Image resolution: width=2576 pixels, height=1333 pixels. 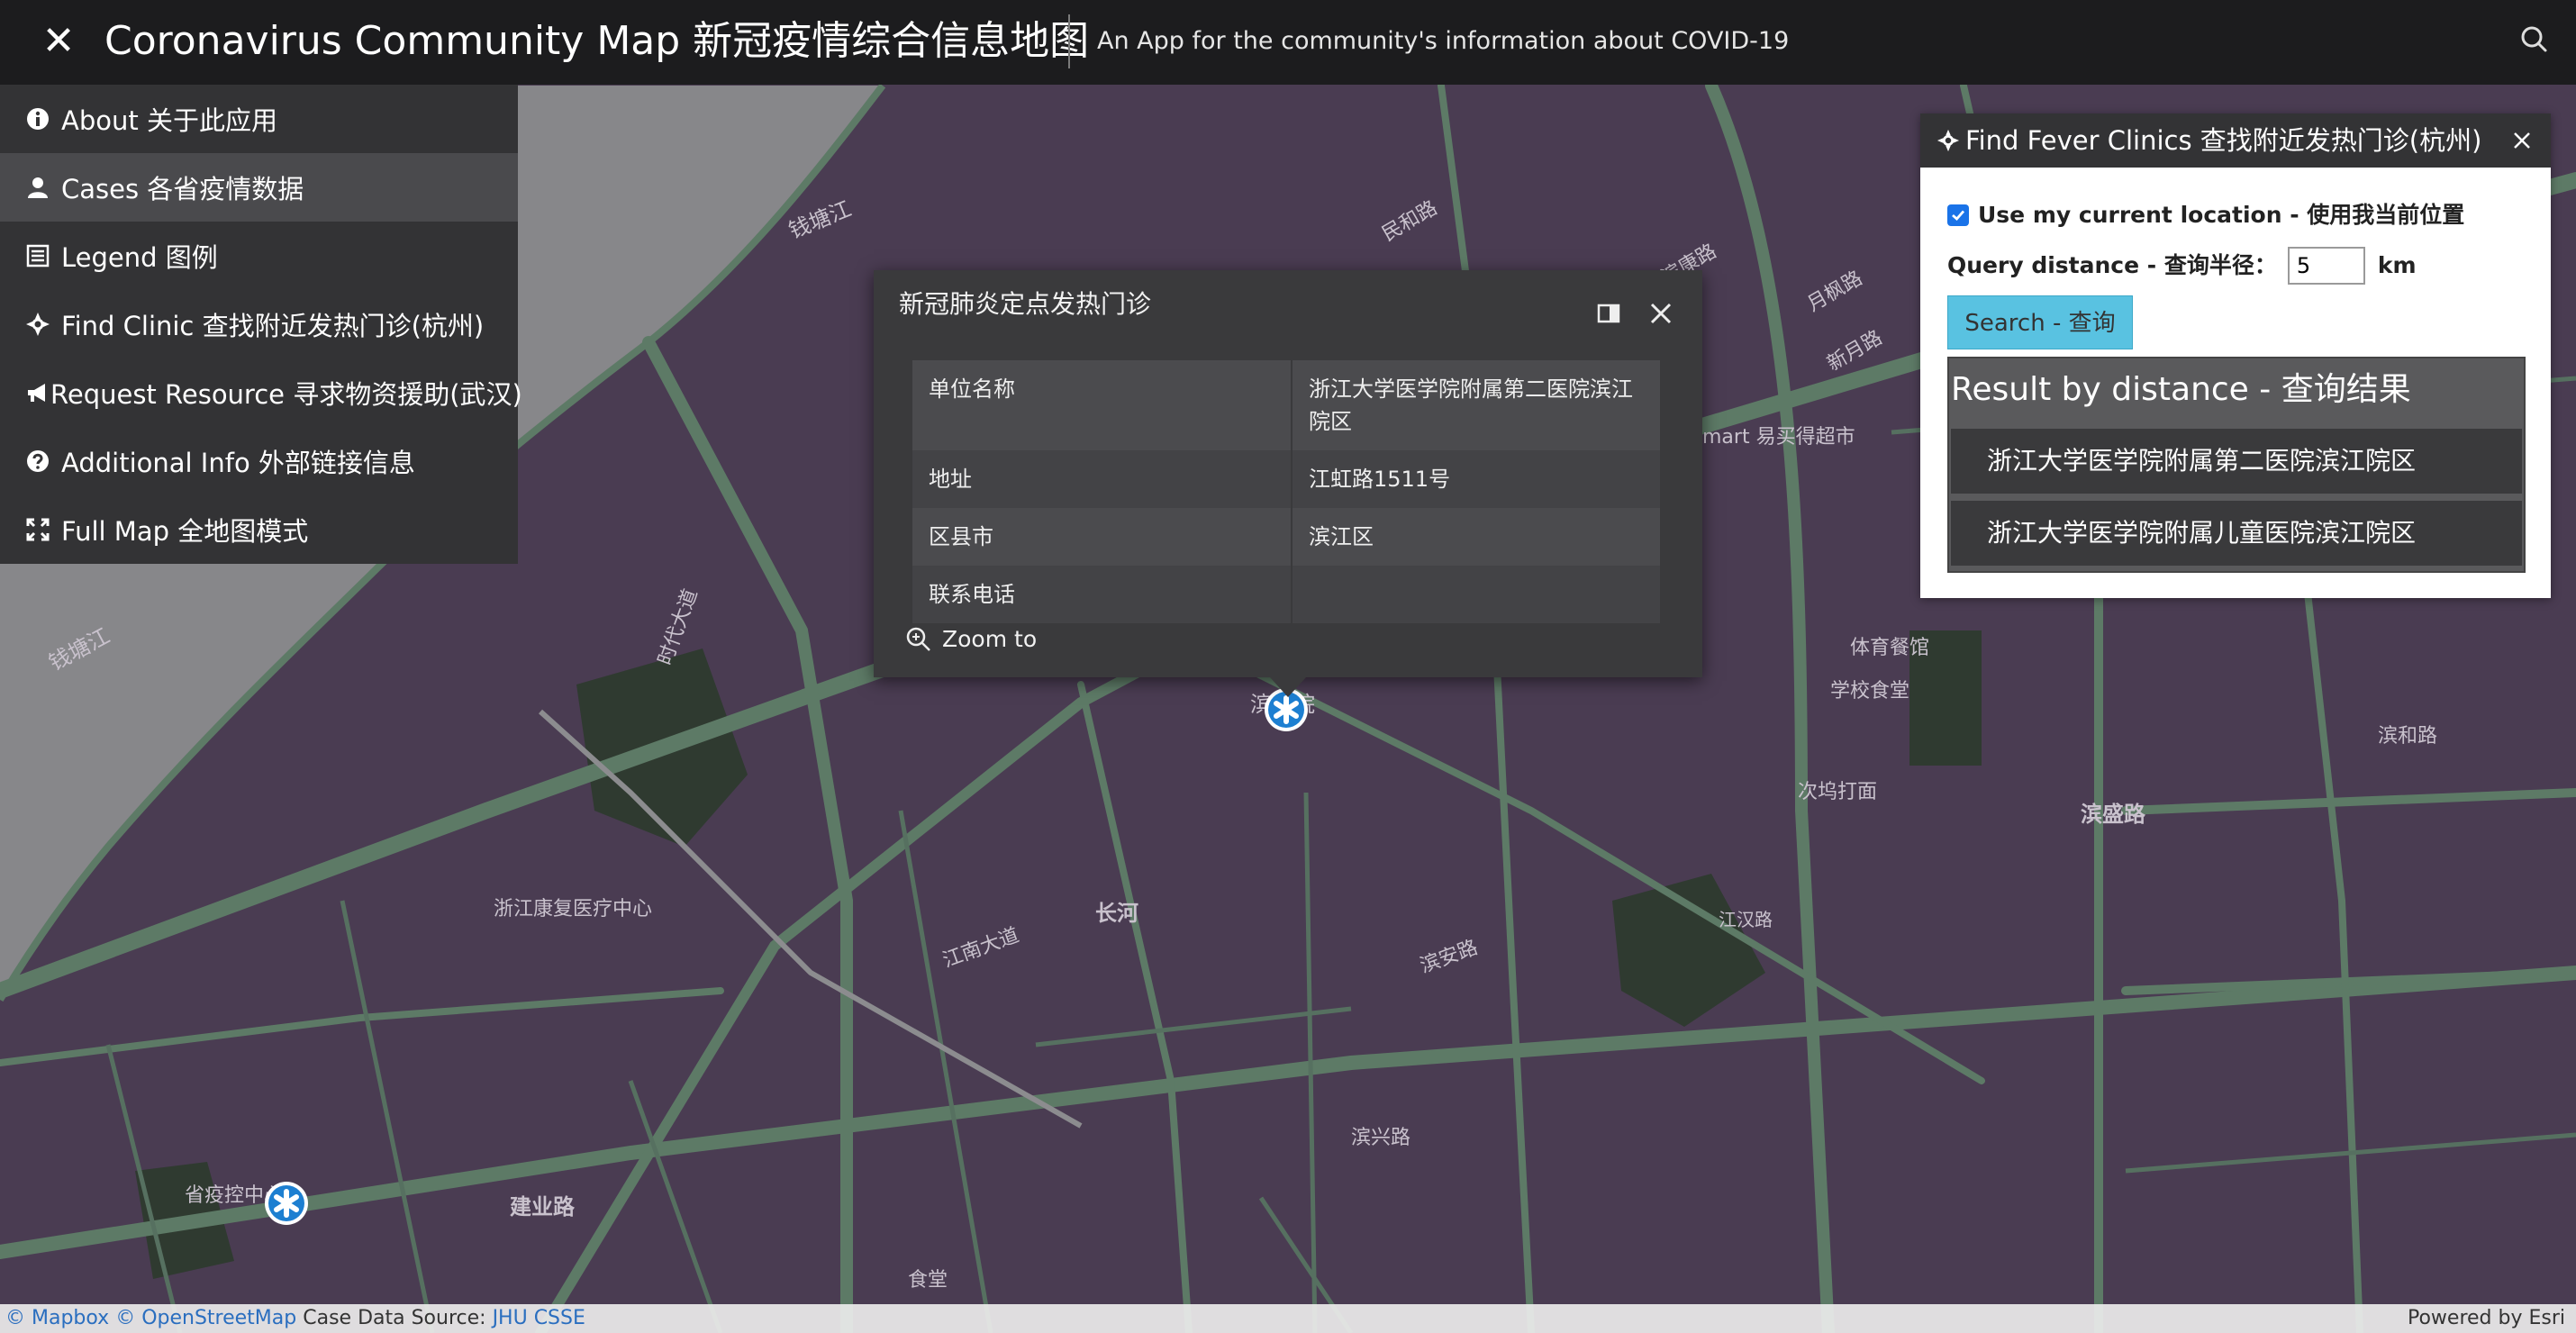 I want to click on question-icon, so click(x=43, y=461).